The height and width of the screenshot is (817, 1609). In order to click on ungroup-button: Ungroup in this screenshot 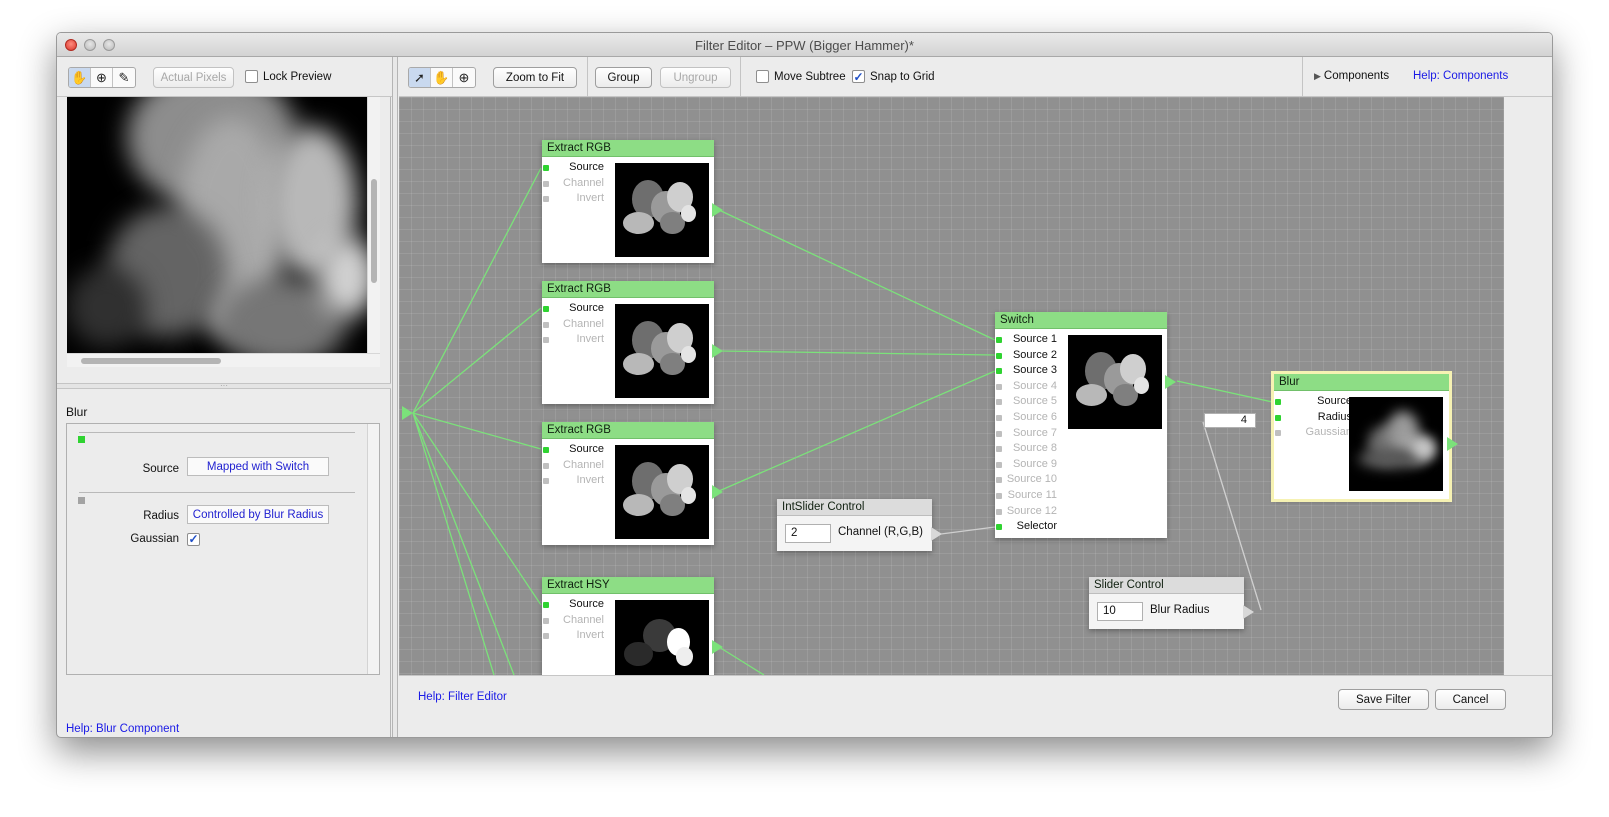, I will do `click(695, 77)`.